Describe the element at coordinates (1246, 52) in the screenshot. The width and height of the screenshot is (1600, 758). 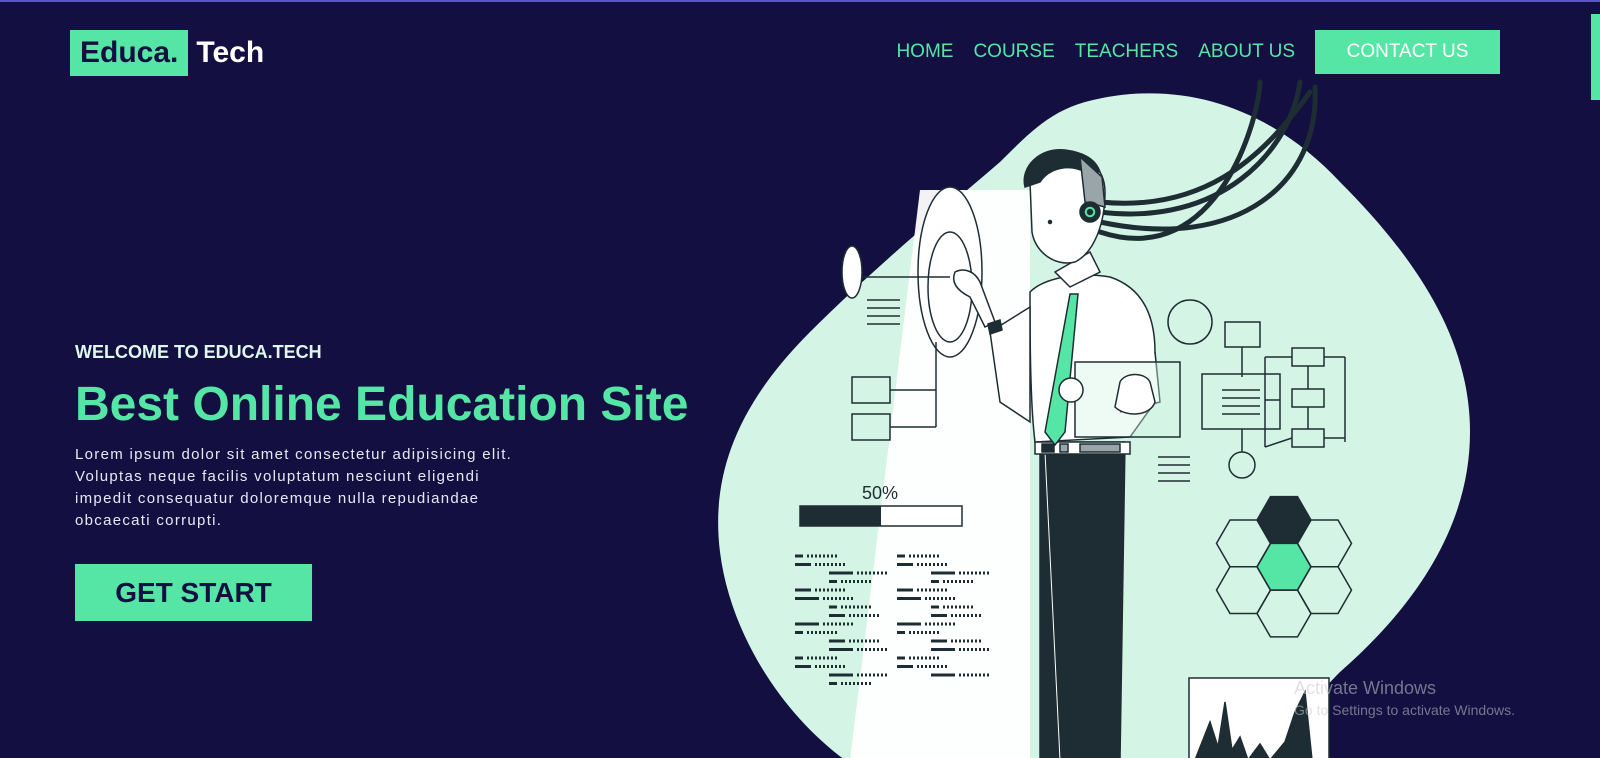
I see `nav-about-us: ABOUT US` at that location.